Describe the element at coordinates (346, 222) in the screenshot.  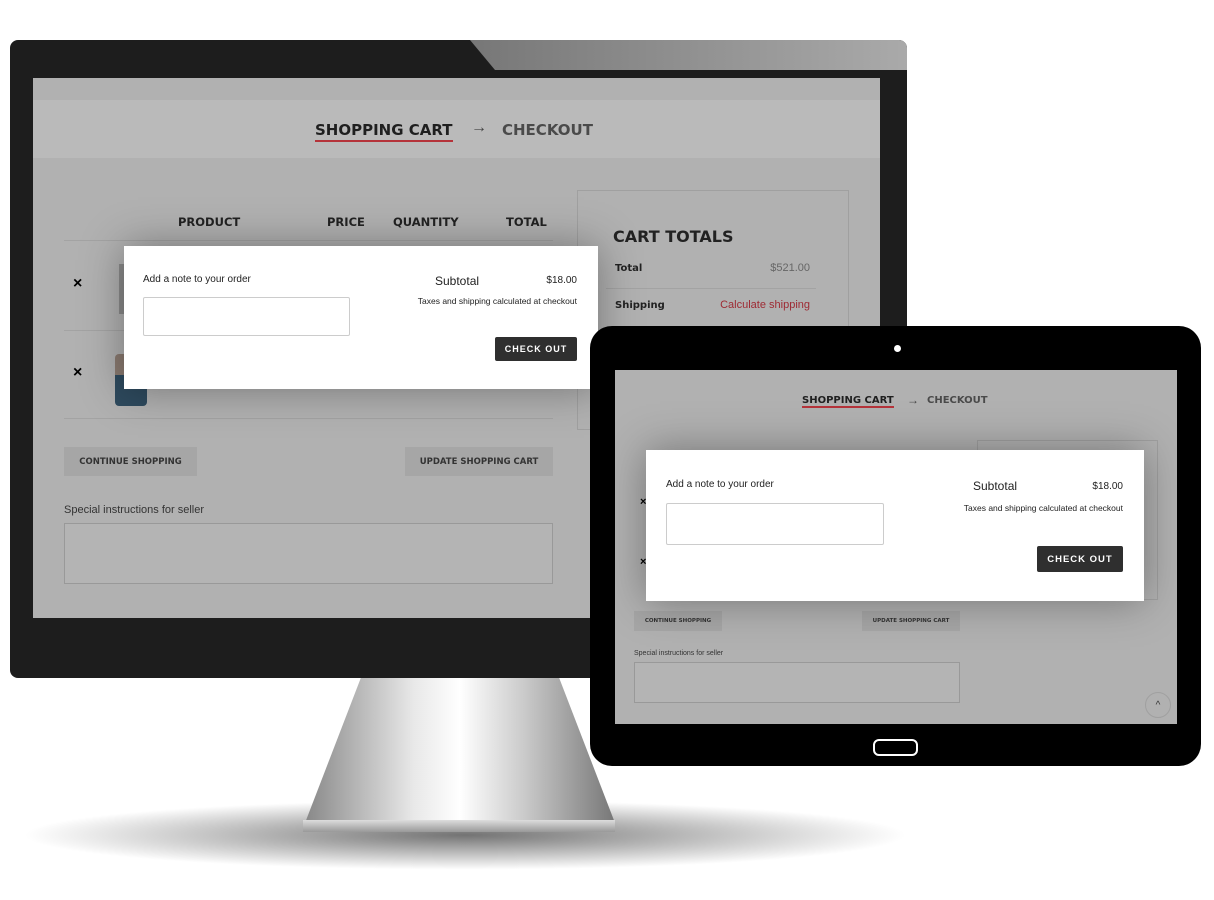
I see `col-price: PRICE` at that location.